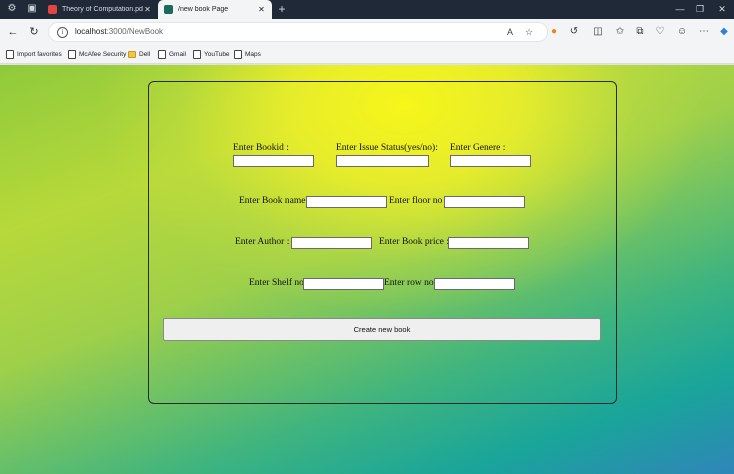  What do you see at coordinates (10, 54) in the screenshot?
I see `import-icon` at bounding box center [10, 54].